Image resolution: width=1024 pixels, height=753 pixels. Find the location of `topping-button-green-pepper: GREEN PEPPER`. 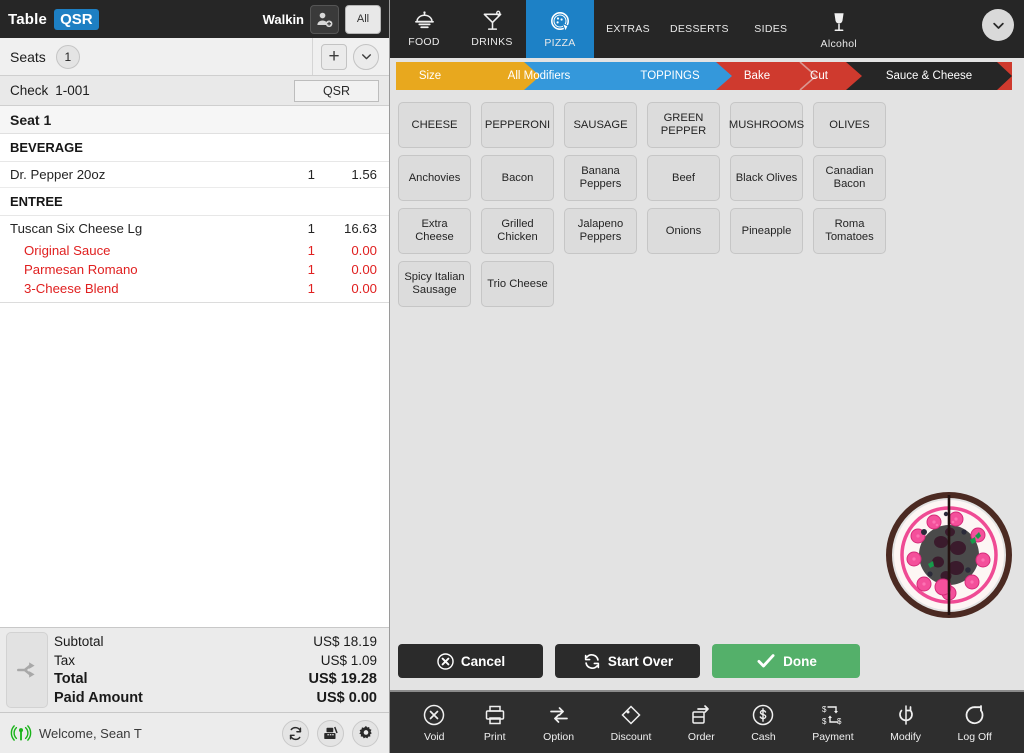

topping-button-green-pepper: GREEN PEPPER is located at coordinates (683, 125).